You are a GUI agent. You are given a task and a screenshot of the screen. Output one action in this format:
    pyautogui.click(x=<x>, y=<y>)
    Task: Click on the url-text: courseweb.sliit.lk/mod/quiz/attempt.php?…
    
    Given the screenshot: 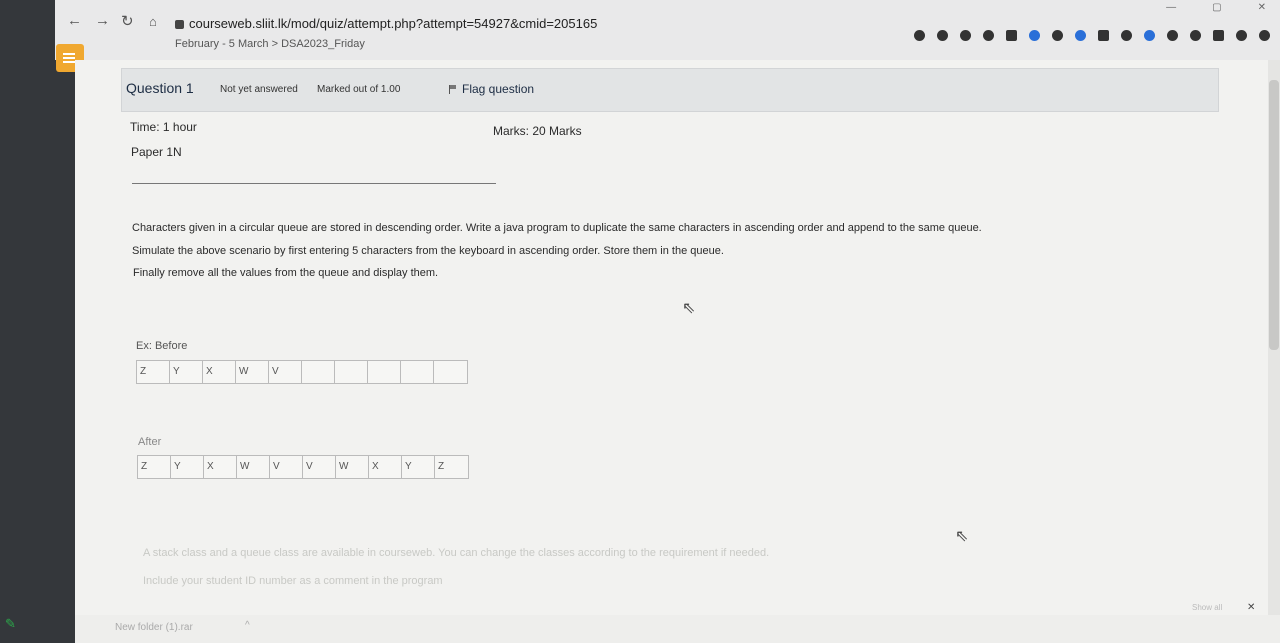 What is the action you would take?
    pyautogui.click(x=393, y=23)
    